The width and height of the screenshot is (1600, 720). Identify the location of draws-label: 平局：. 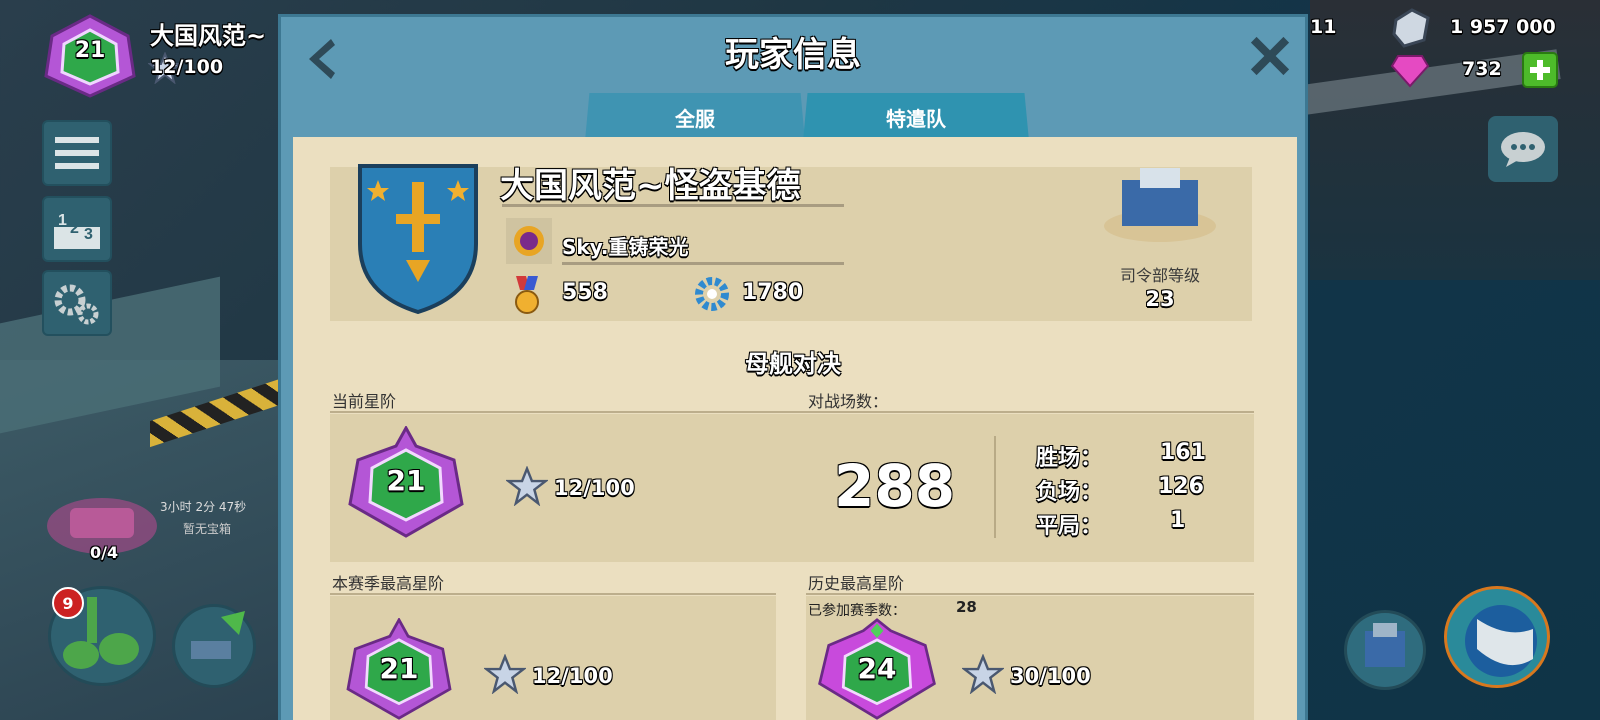
(1069, 526).